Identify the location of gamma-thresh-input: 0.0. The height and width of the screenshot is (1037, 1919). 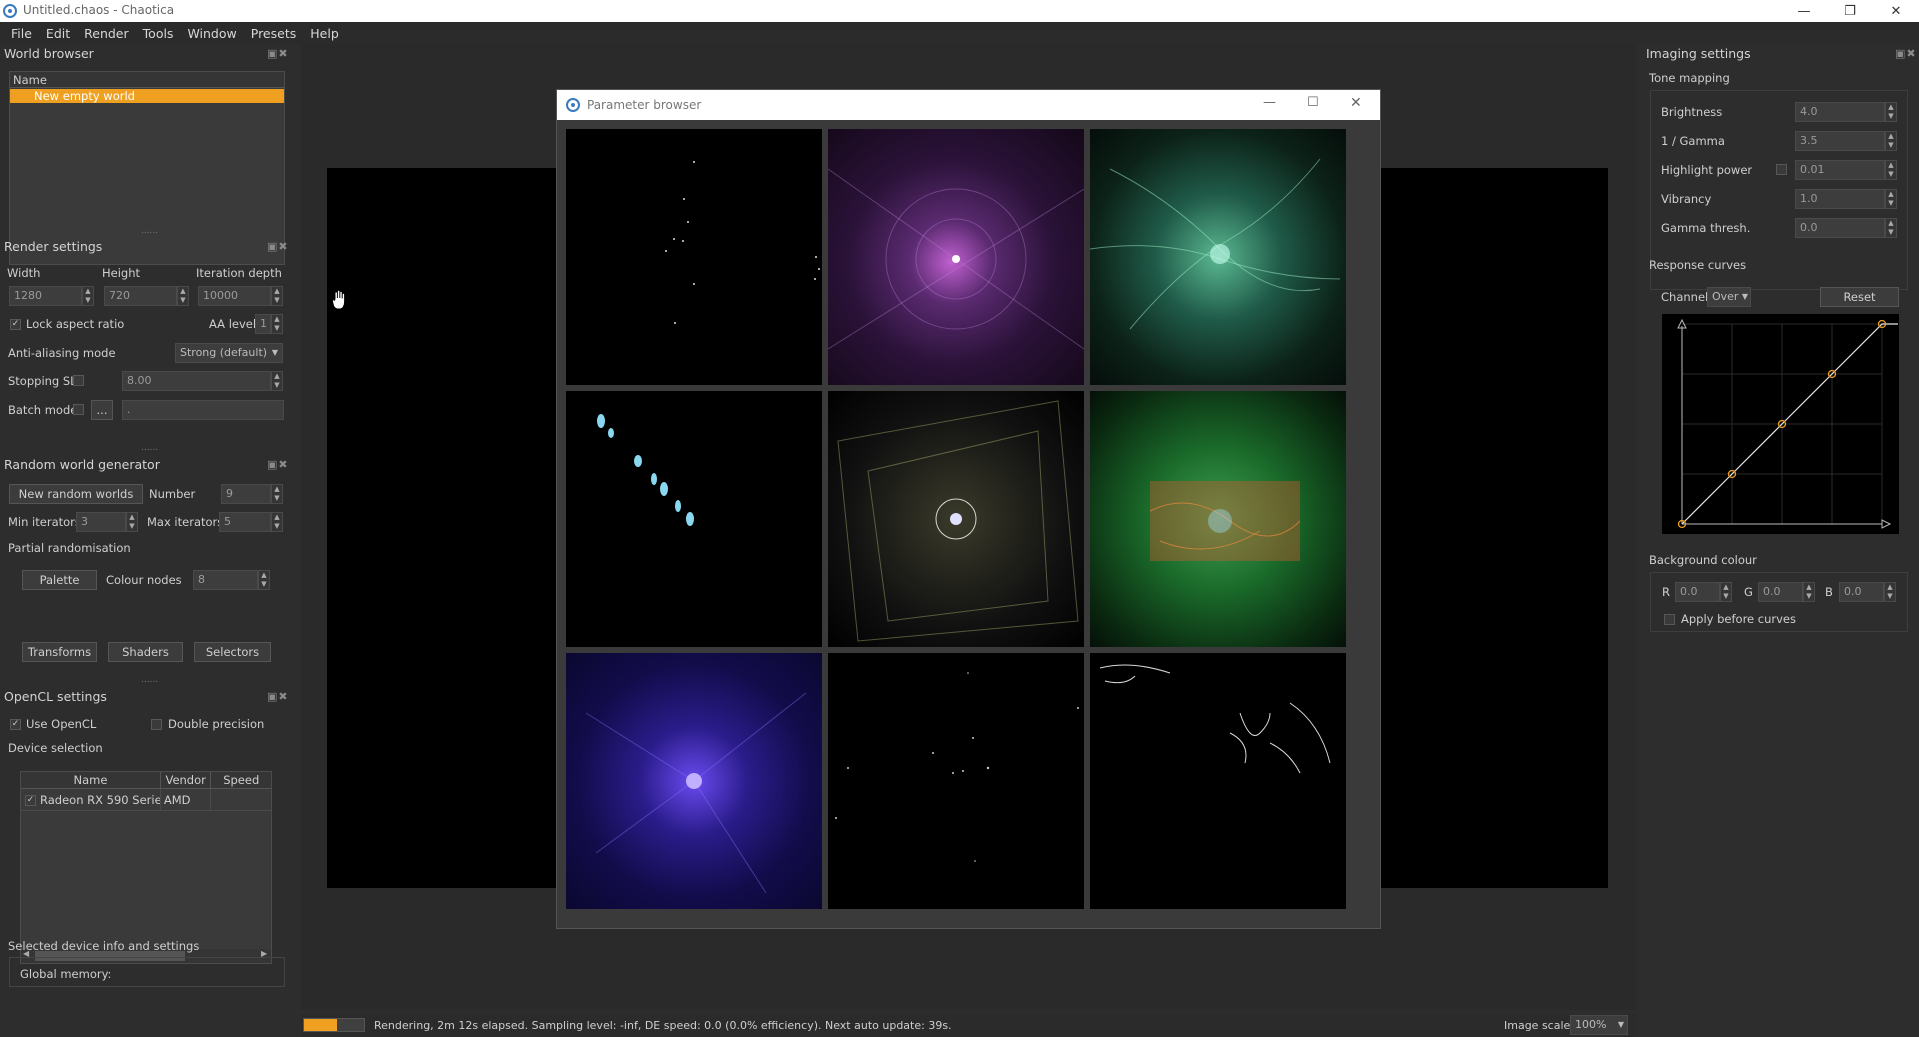
(1840, 228).